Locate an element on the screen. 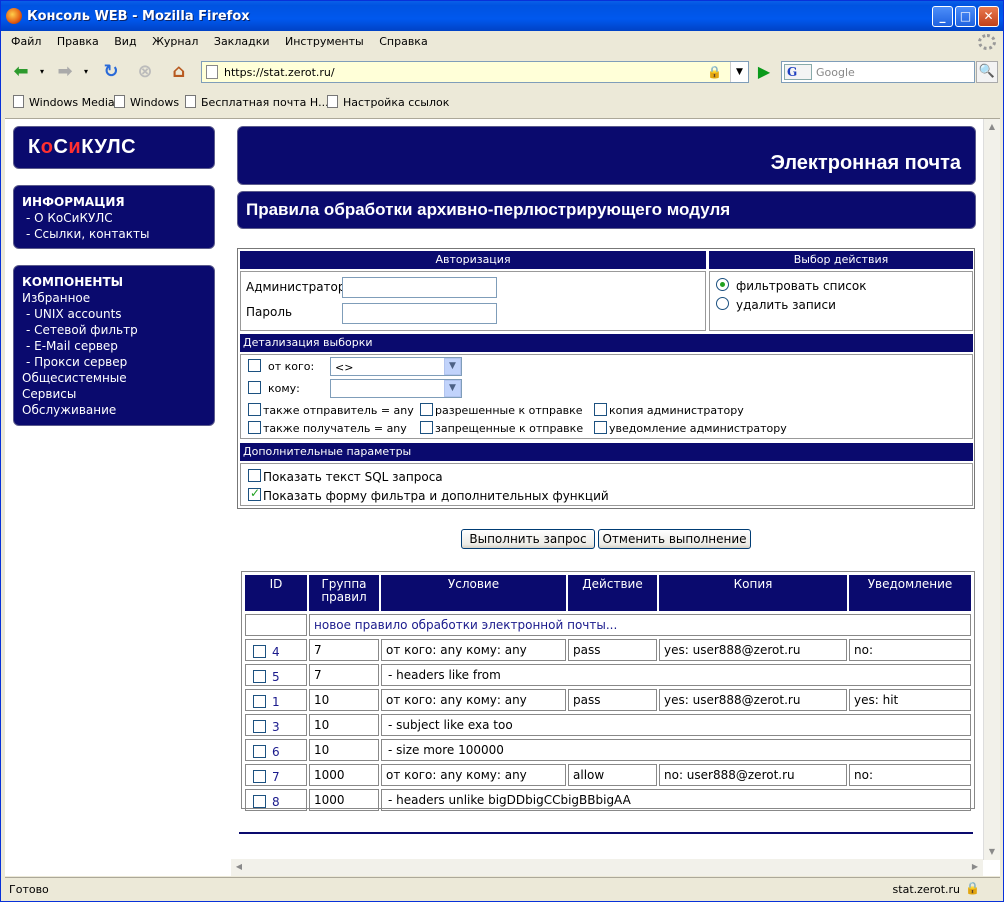 This screenshot has height=902, width=1004. password-input is located at coordinates (419, 313).